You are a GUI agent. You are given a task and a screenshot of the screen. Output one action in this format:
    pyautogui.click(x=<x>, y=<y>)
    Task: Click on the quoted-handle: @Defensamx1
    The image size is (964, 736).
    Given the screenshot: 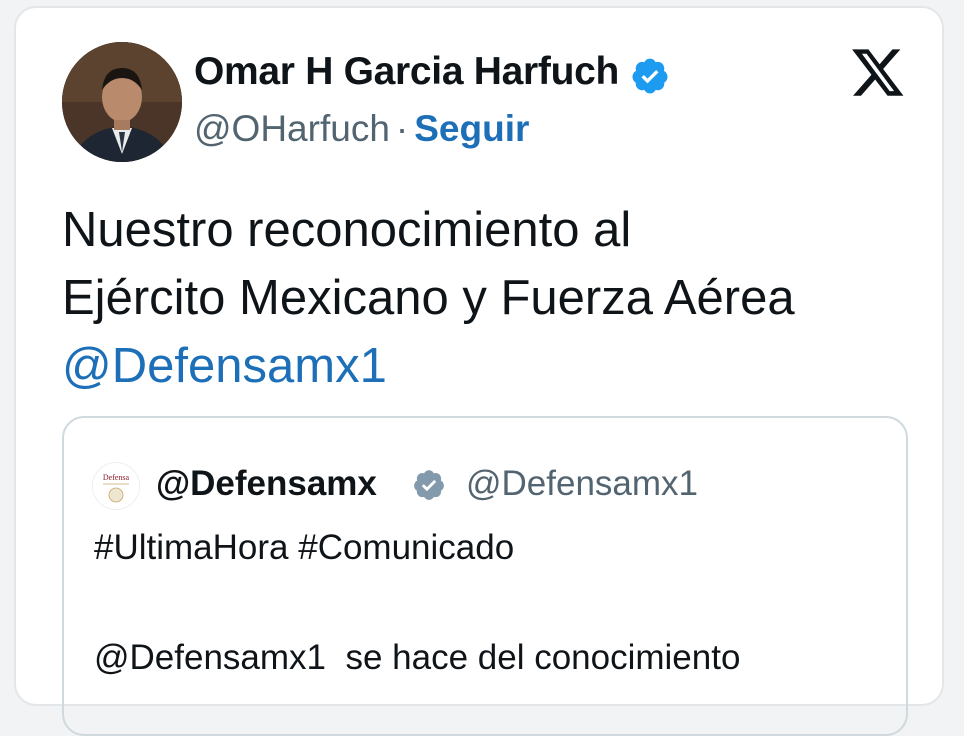 What is the action you would take?
    pyautogui.click(x=582, y=484)
    